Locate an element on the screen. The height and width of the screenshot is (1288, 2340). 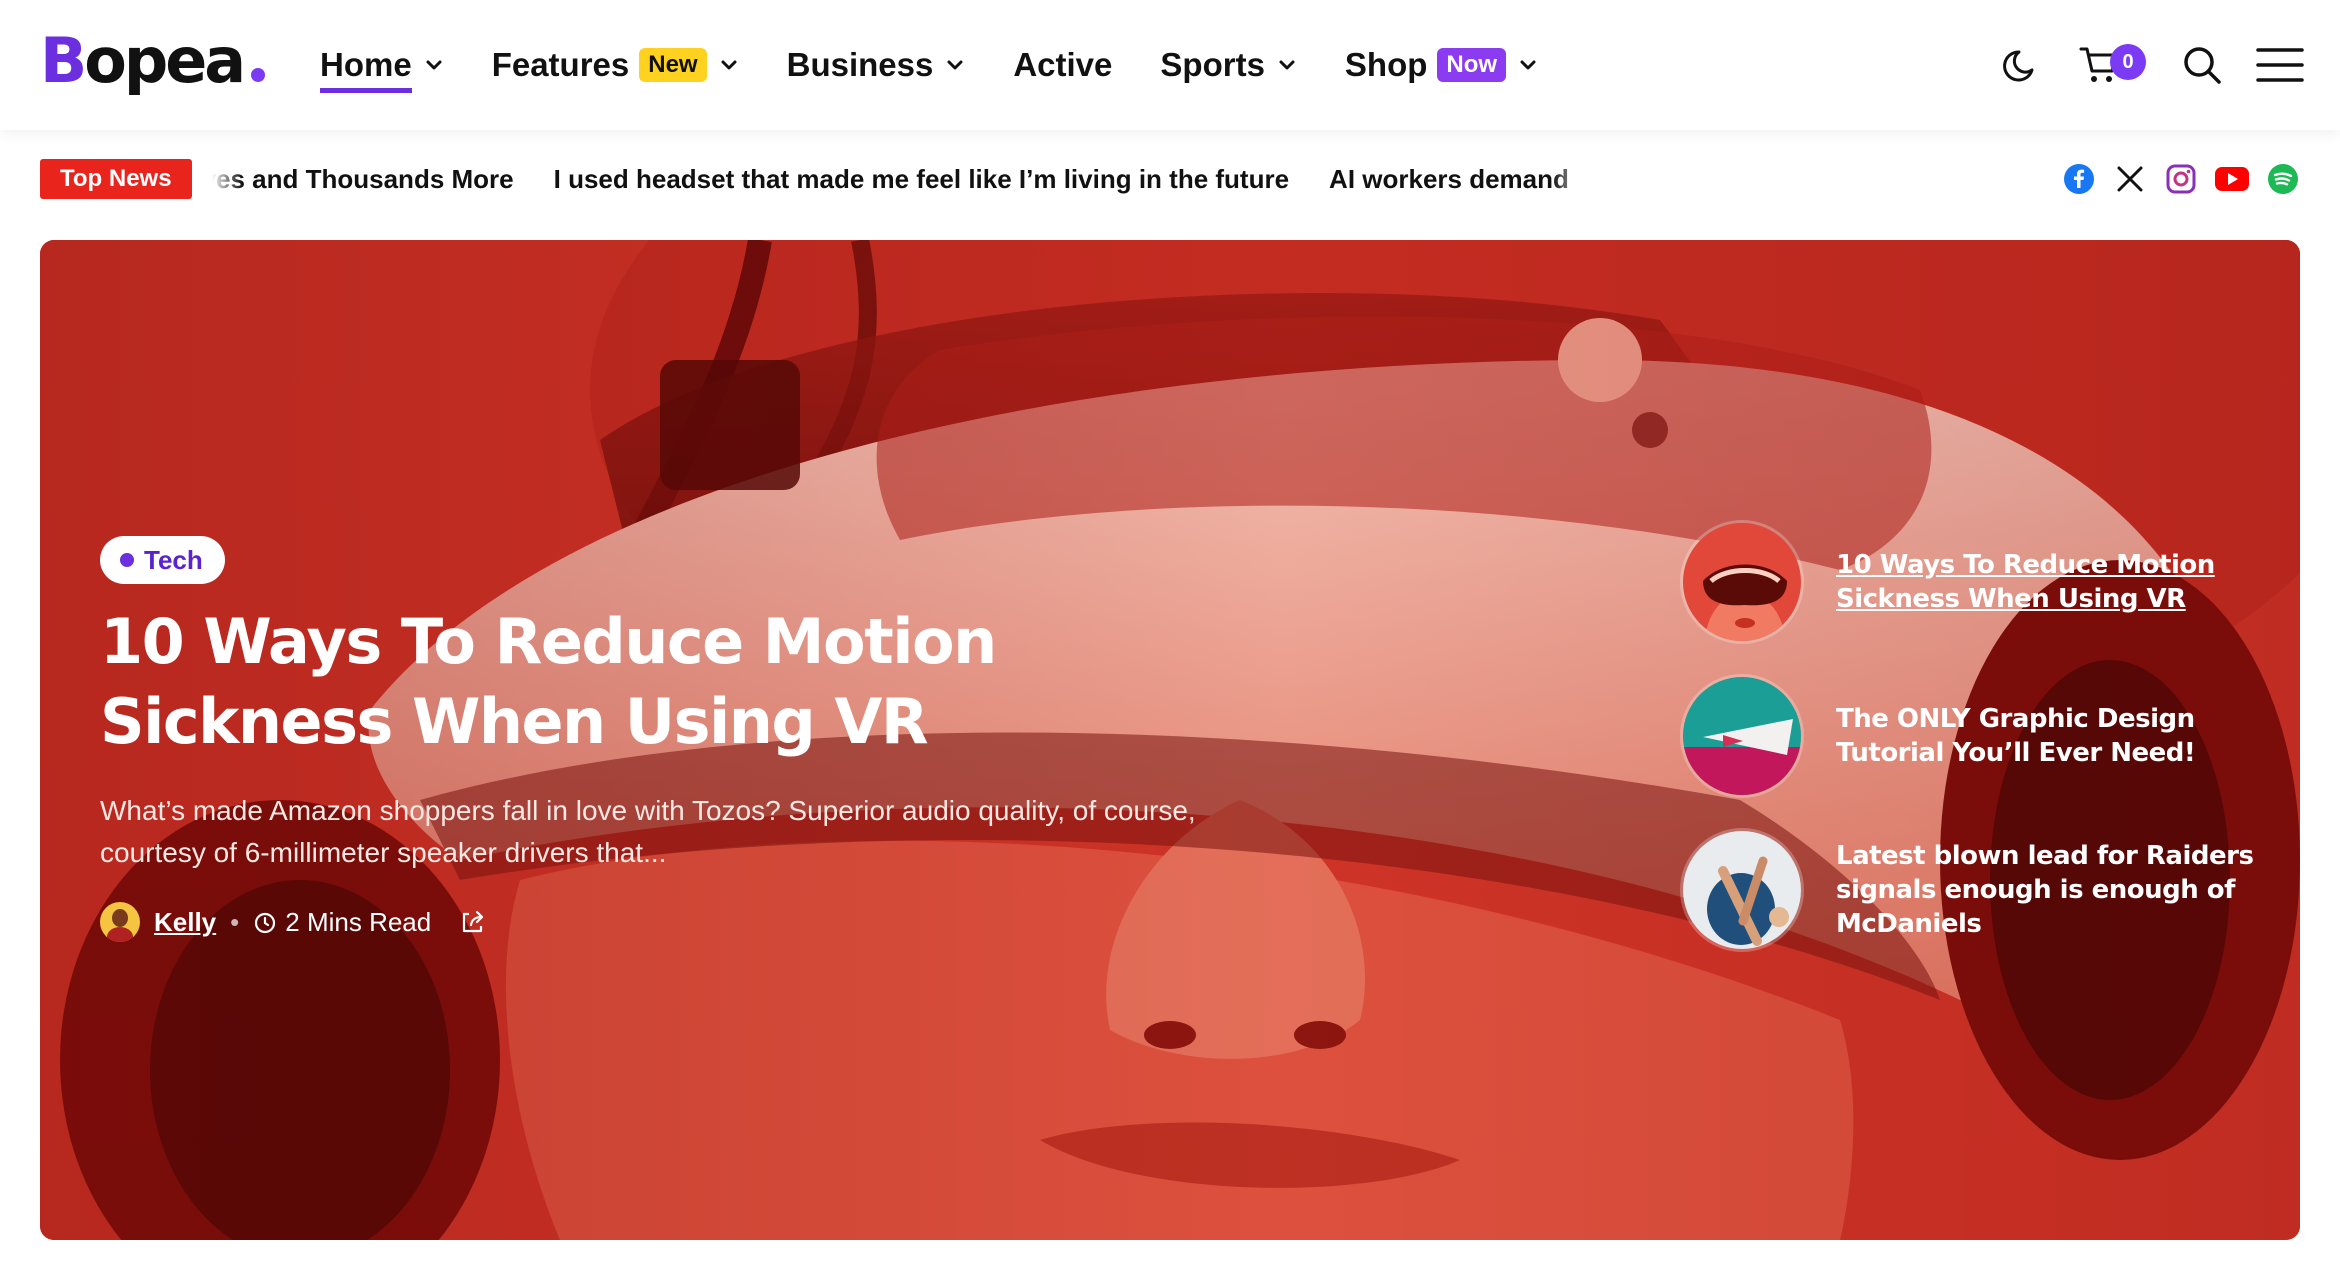
ticker-fade-right is located at coordinates (1571, 179).